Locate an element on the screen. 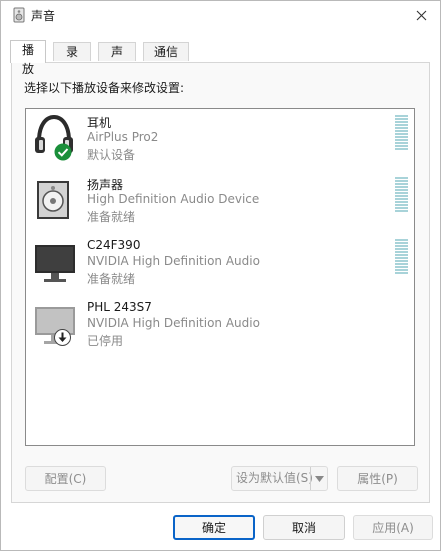  cancel-button: 取消 is located at coordinates (304, 527).